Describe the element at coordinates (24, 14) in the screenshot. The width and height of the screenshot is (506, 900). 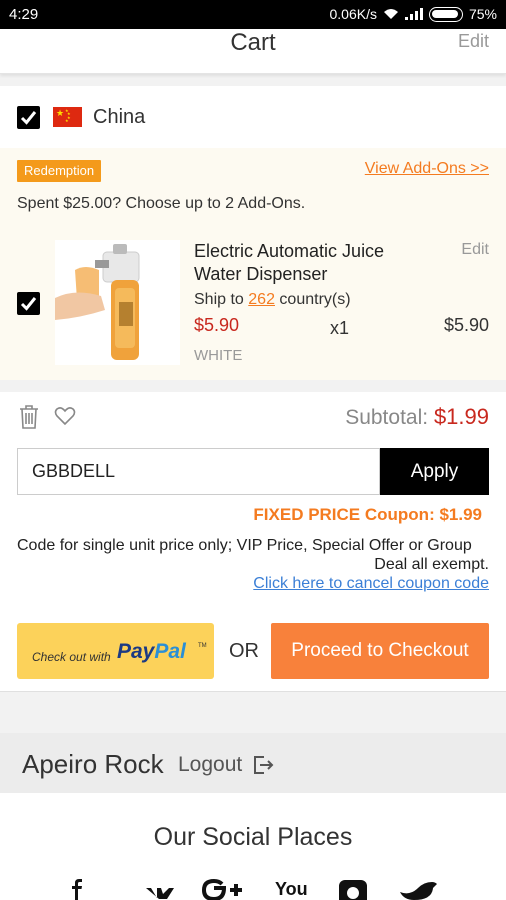
I see `status-time: 4:29` at that location.